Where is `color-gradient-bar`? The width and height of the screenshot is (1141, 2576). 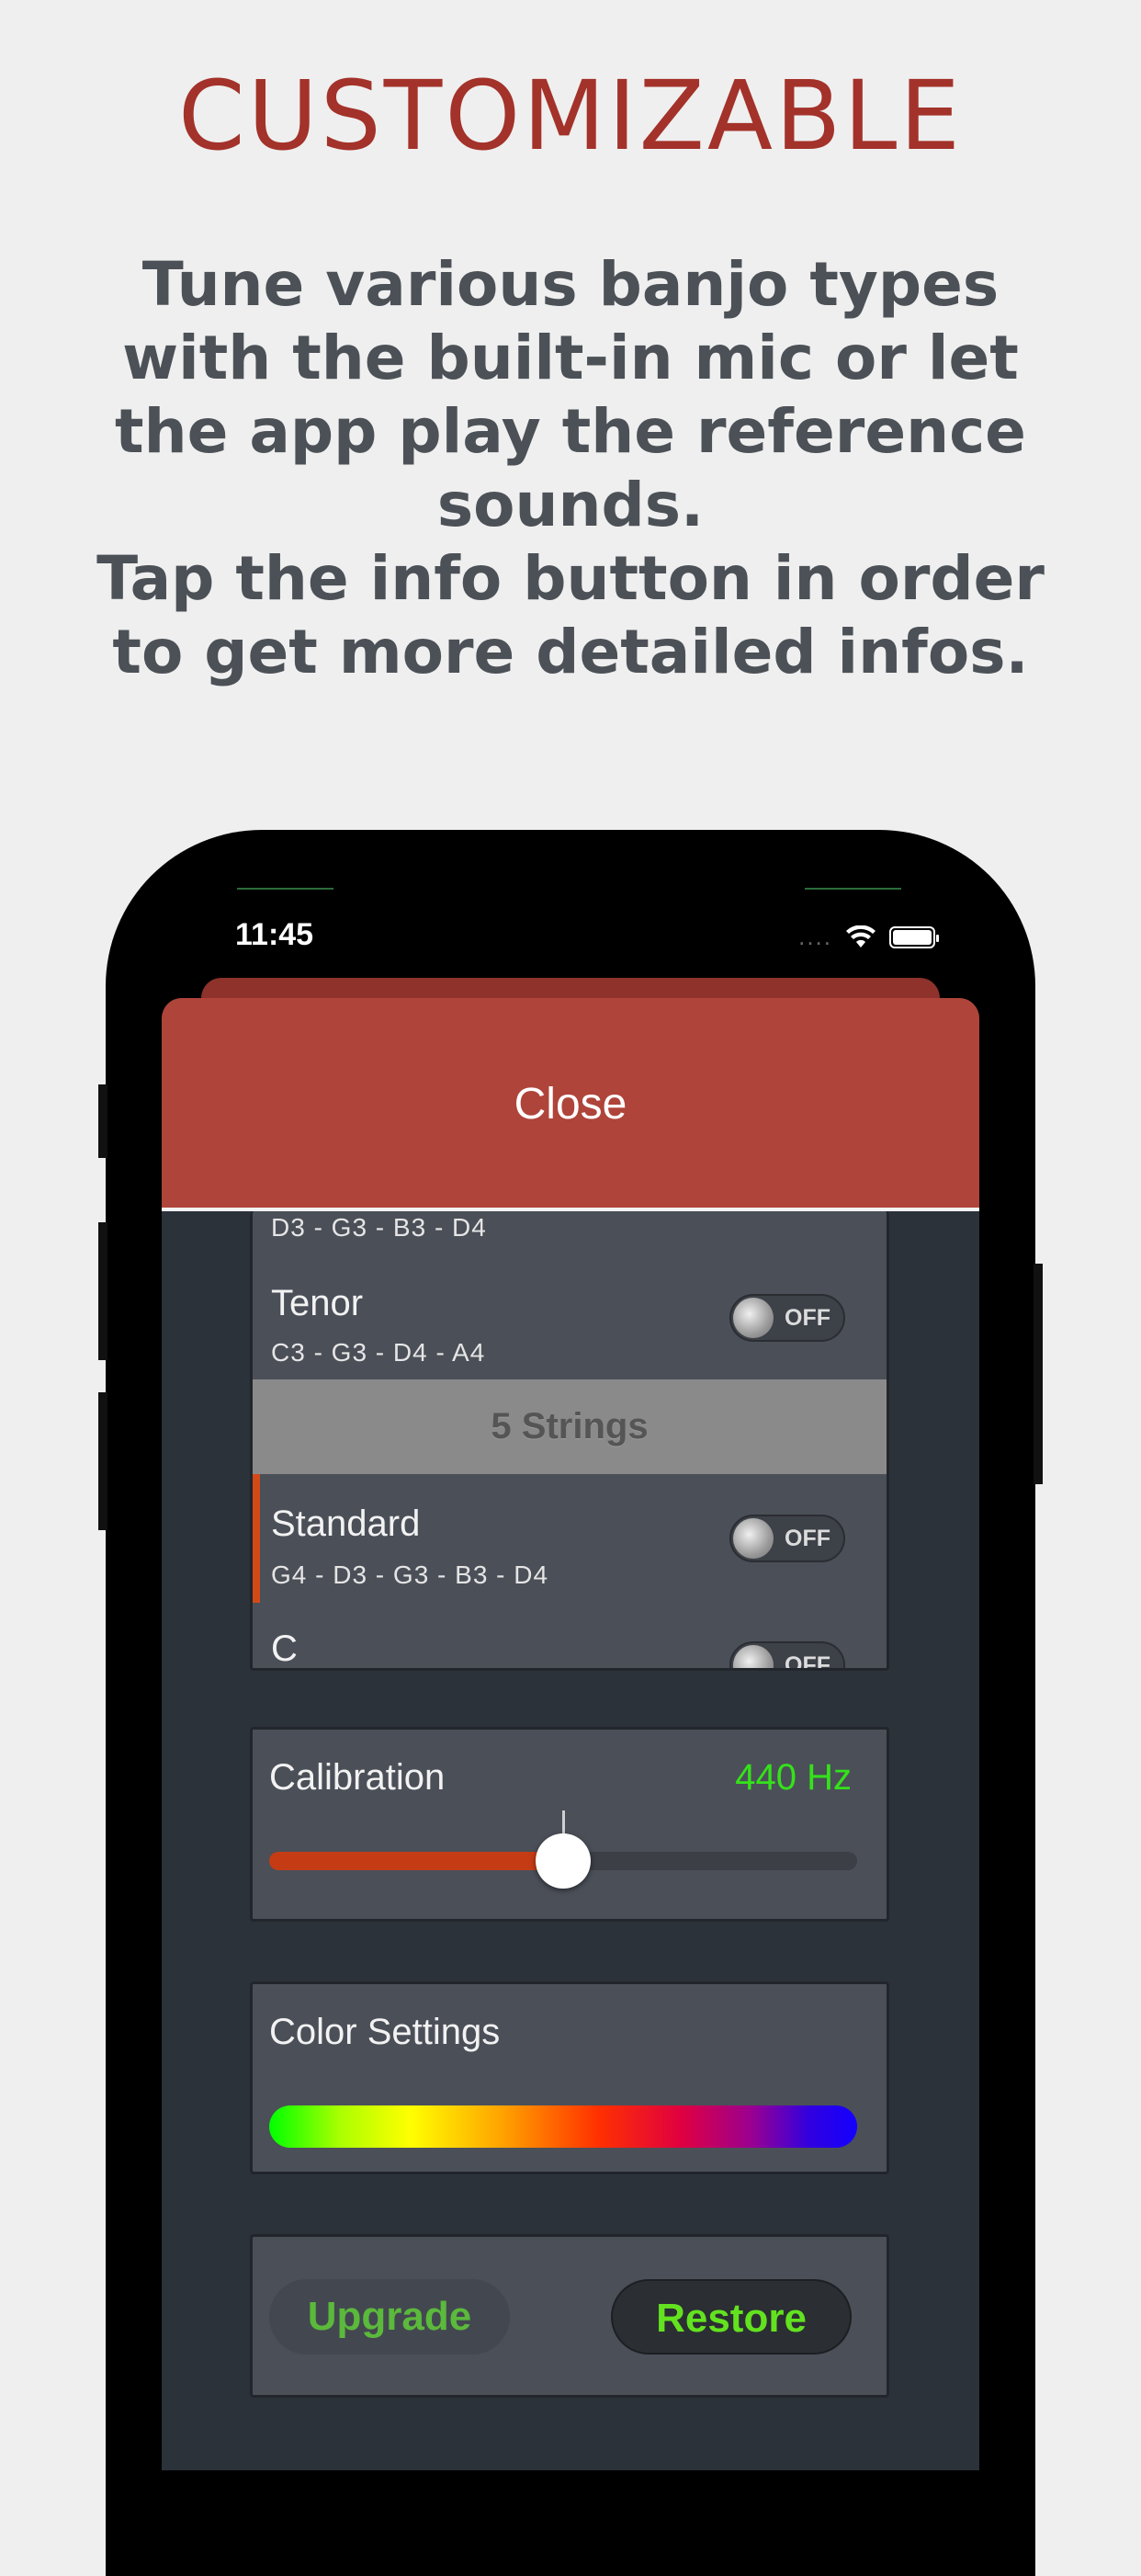
color-gradient-bar is located at coordinates (563, 2126).